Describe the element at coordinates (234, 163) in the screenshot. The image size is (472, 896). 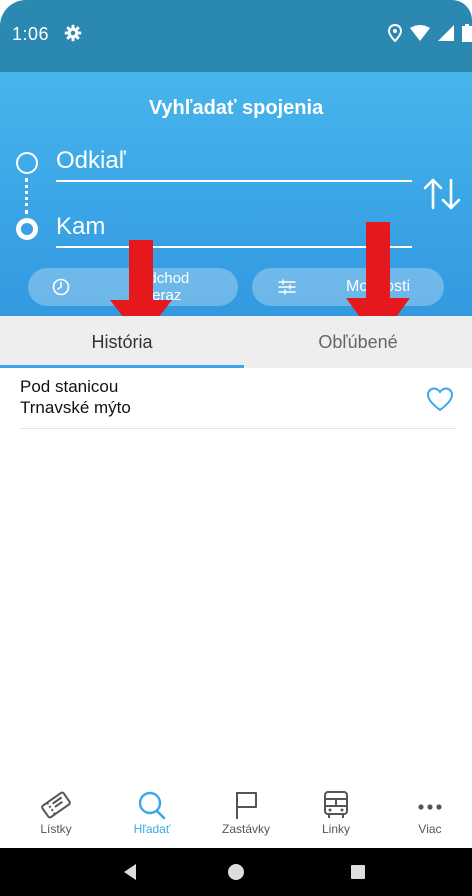
I see `from-field: Odkiaľ` at that location.